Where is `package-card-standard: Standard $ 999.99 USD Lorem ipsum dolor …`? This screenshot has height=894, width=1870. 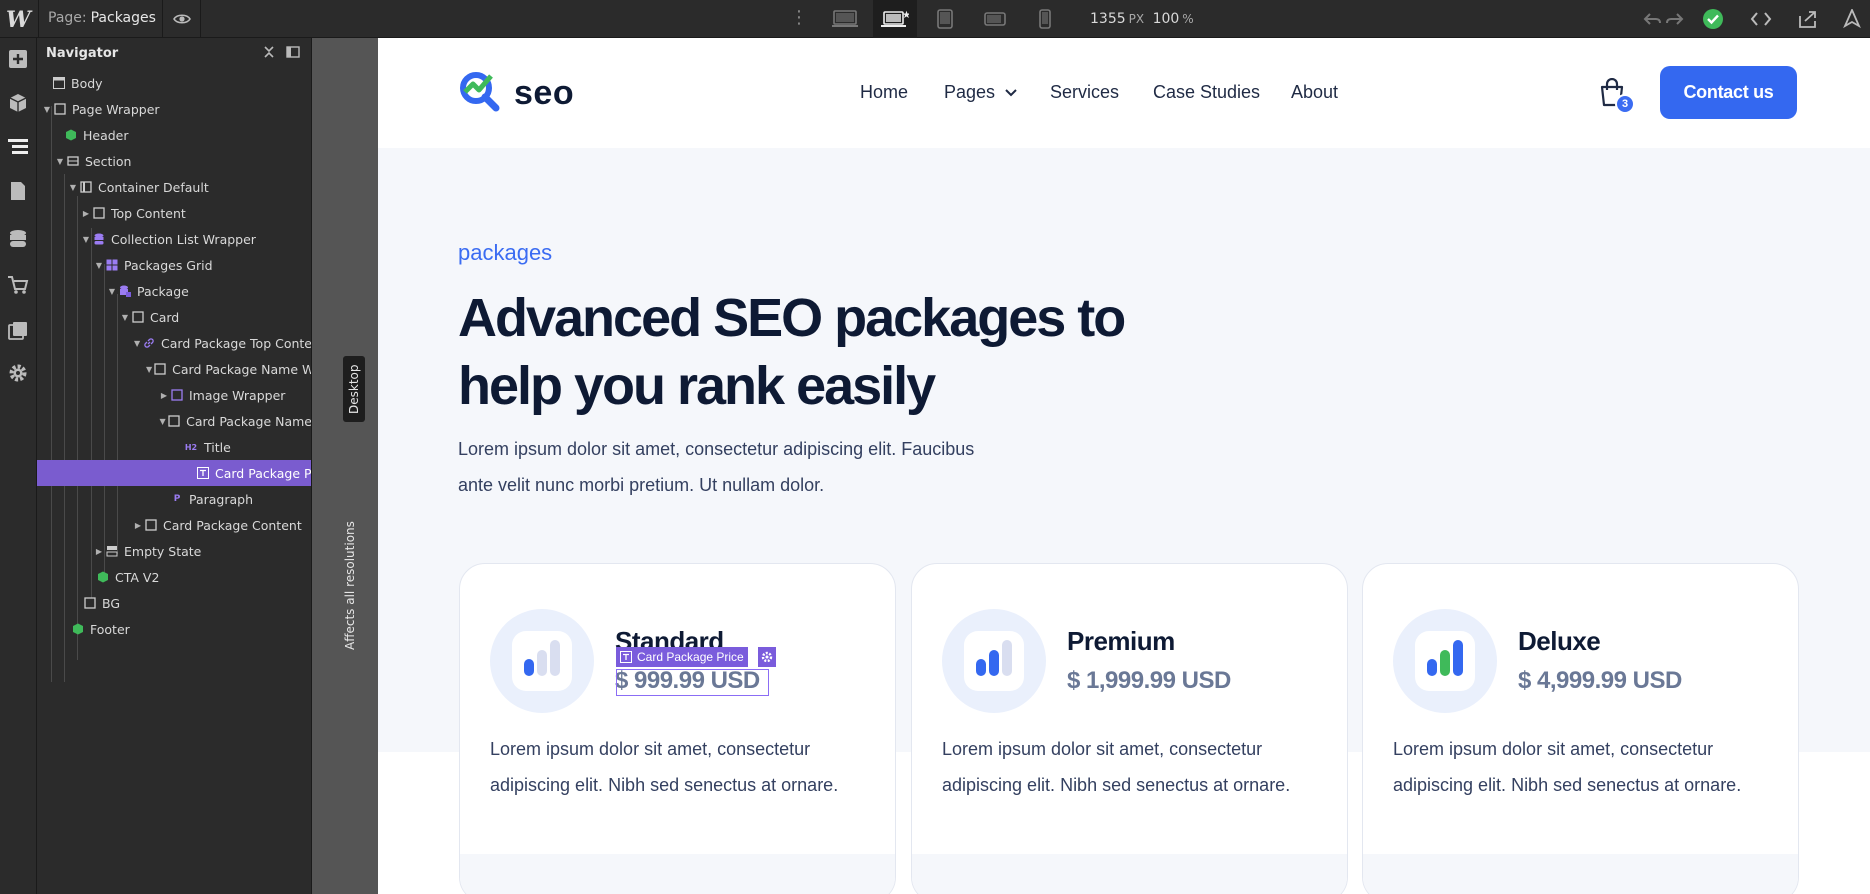 package-card-standard: Standard $ 999.99 USD Lorem ipsum dolor … is located at coordinates (677, 728).